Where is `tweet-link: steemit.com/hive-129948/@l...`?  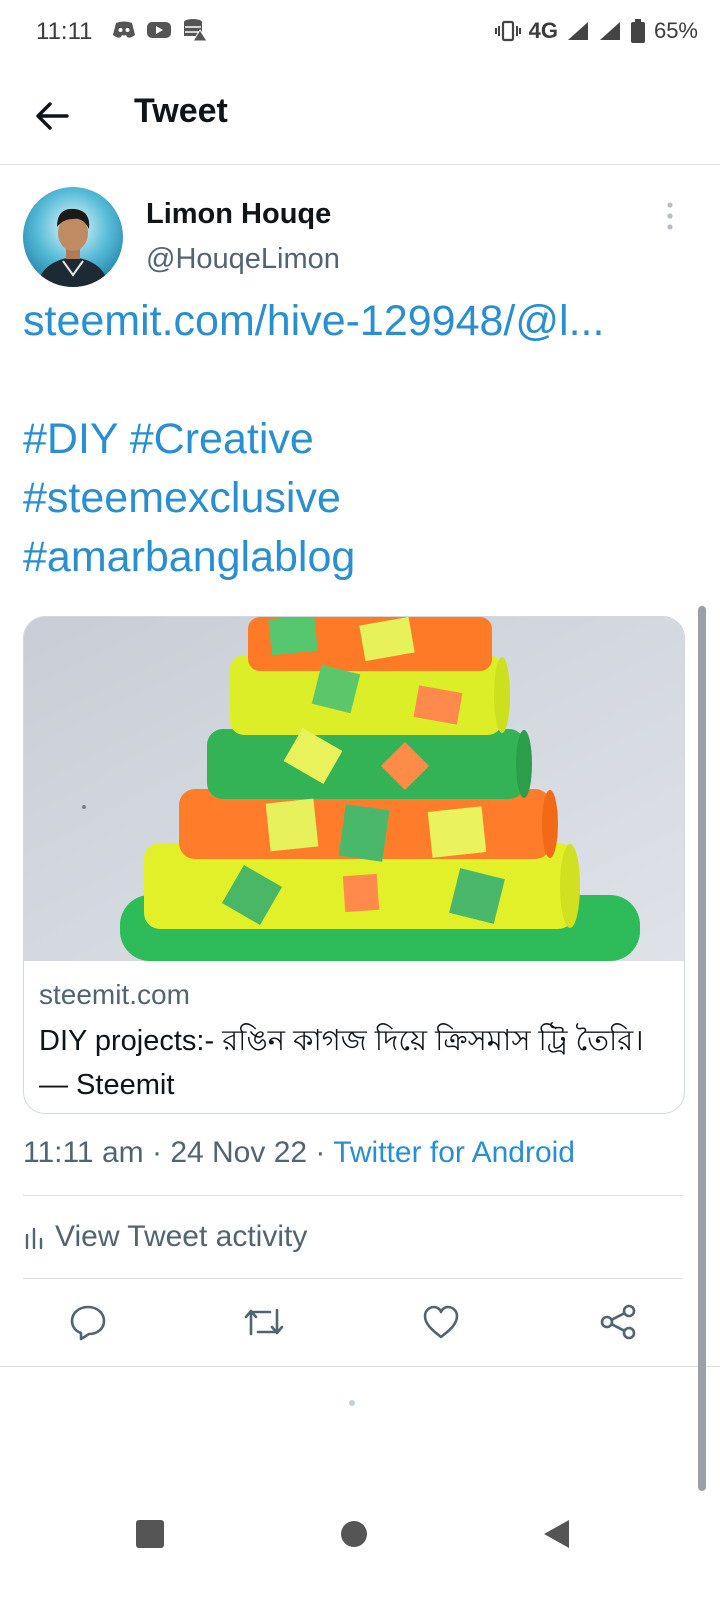
tweet-link: steemit.com/hive-129948/@l... is located at coordinates (363, 321).